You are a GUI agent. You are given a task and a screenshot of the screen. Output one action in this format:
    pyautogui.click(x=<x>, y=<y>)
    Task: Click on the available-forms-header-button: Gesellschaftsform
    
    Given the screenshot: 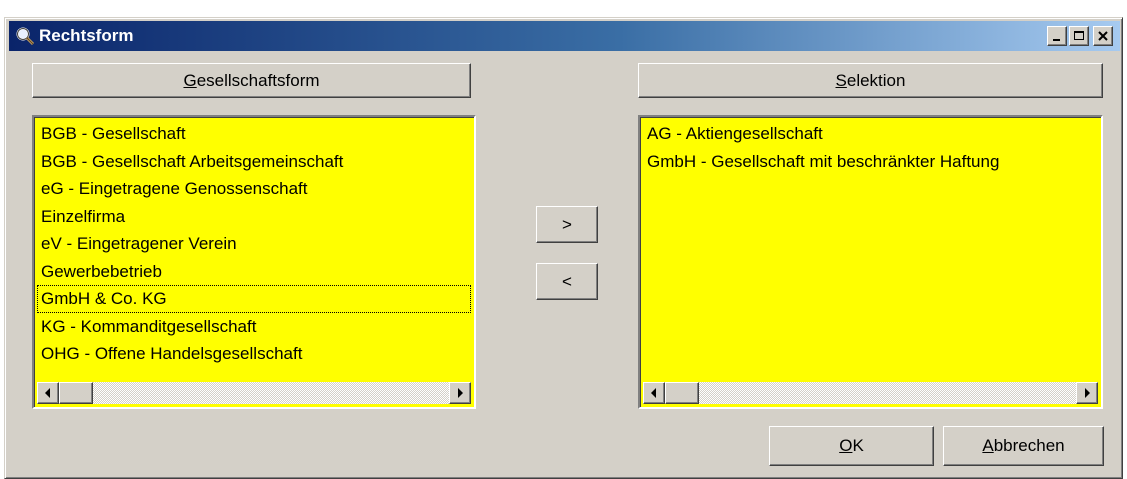 What is the action you would take?
    pyautogui.click(x=251, y=80)
    